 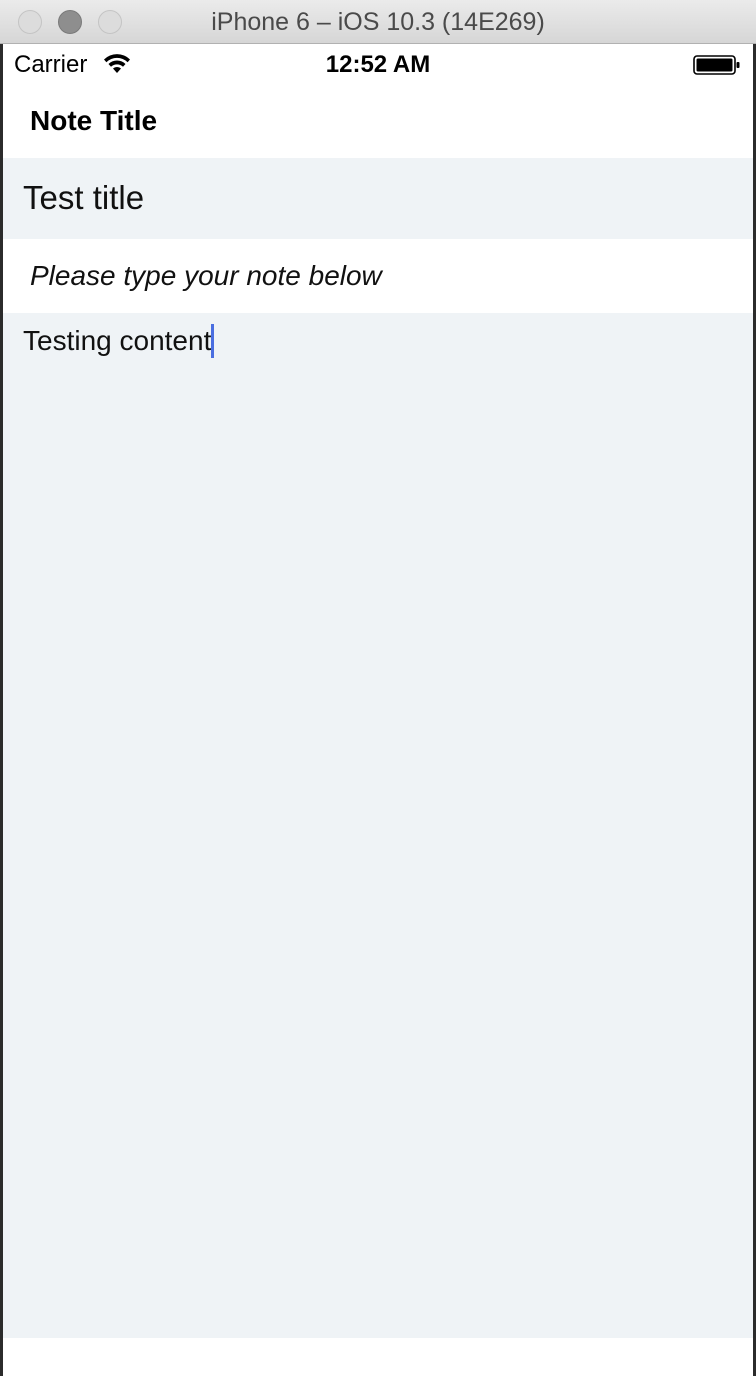 I want to click on window-title: iPhone 6 – iOS 10.3 (14E269), so click(x=378, y=22).